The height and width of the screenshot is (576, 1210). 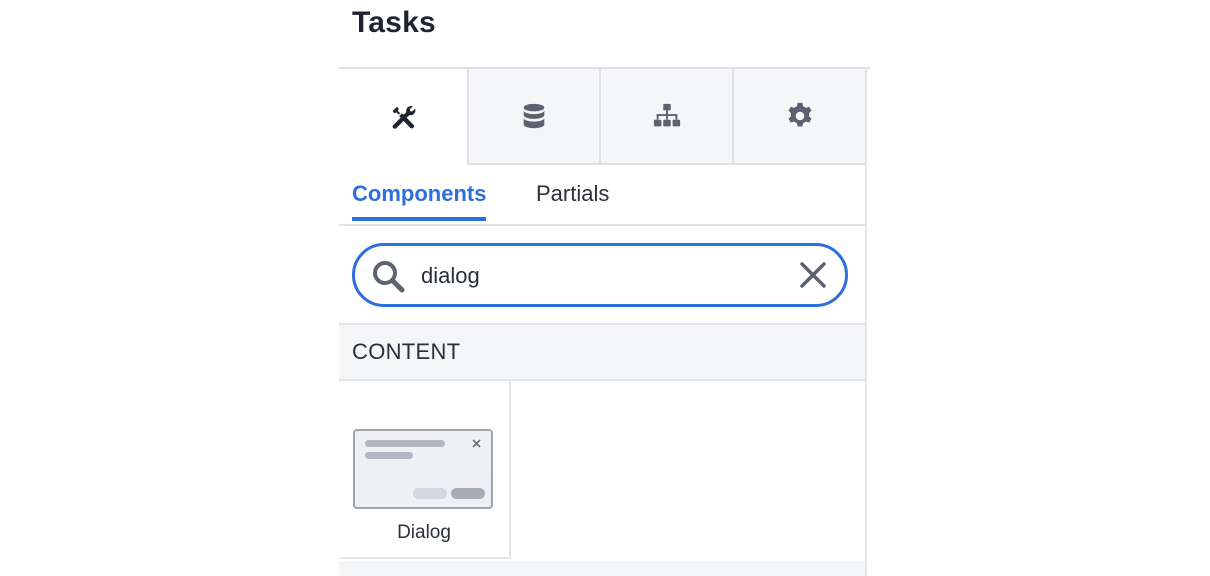 I want to click on tab-partials: Partials, so click(x=572, y=201).